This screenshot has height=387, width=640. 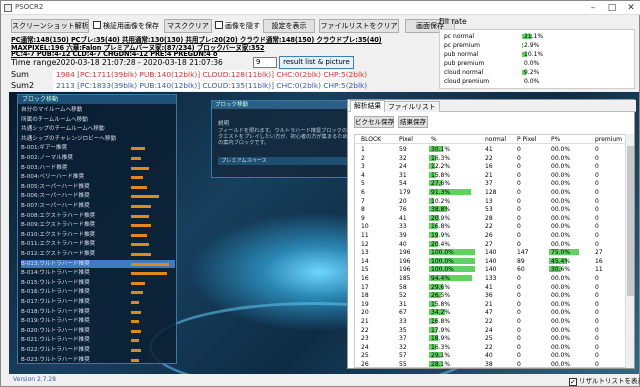 What do you see at coordinates (188, 26) in the screenshot?
I see `mask-clear-button: マスククリア` at bounding box center [188, 26].